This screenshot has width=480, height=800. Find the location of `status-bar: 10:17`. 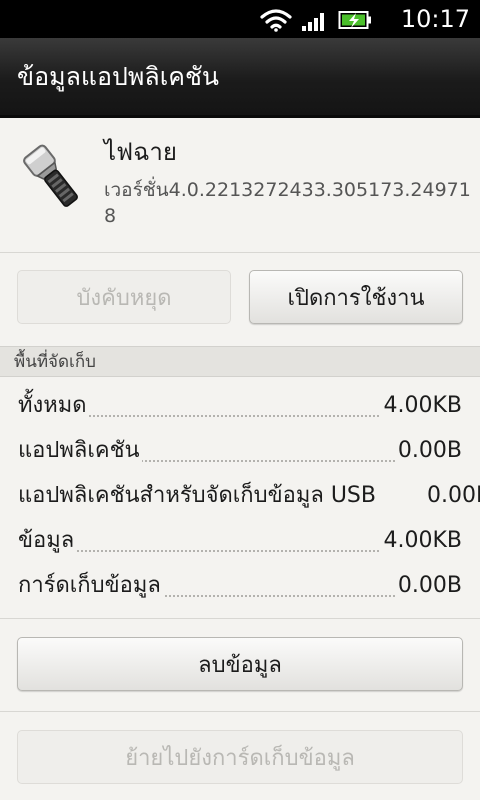

status-bar: 10:17 is located at coordinates (240, 19).